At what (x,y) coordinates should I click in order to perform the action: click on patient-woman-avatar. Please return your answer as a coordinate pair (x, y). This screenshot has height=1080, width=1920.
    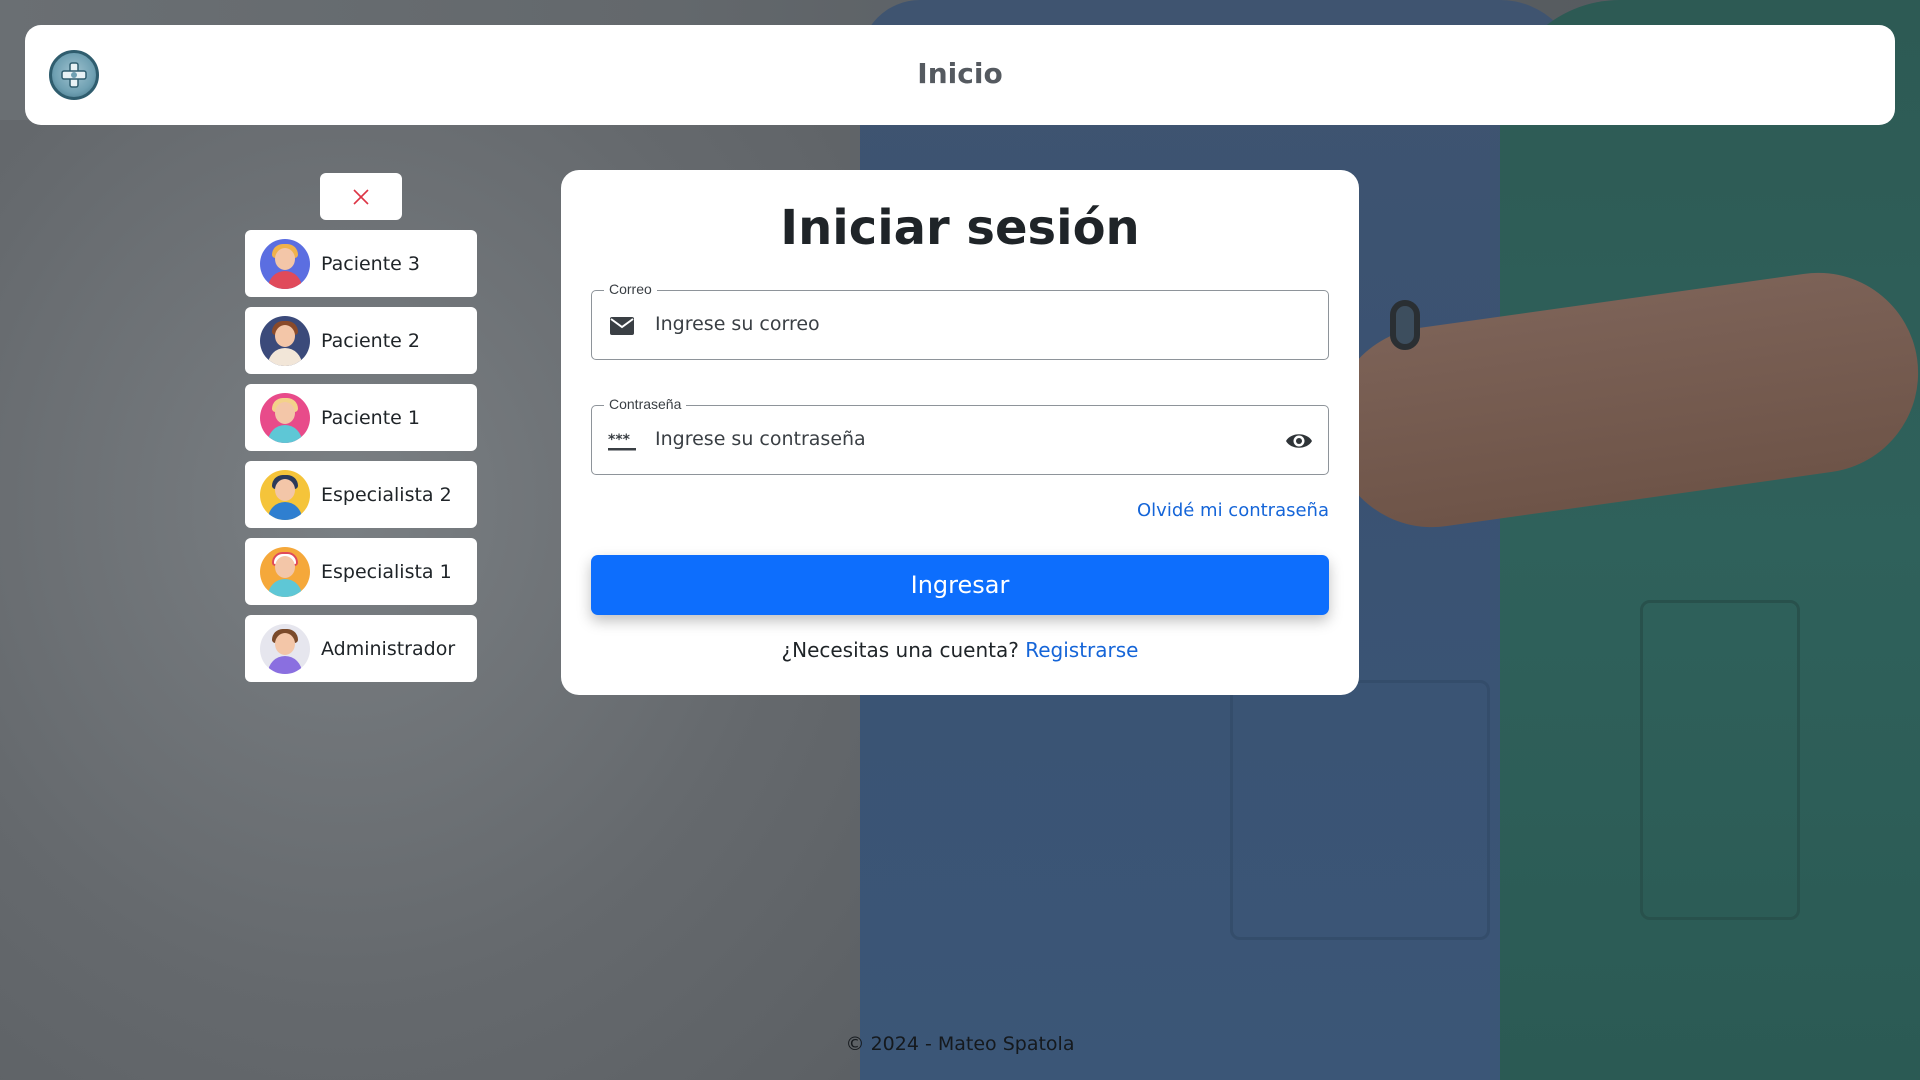
    Looking at the image, I should click on (285, 417).